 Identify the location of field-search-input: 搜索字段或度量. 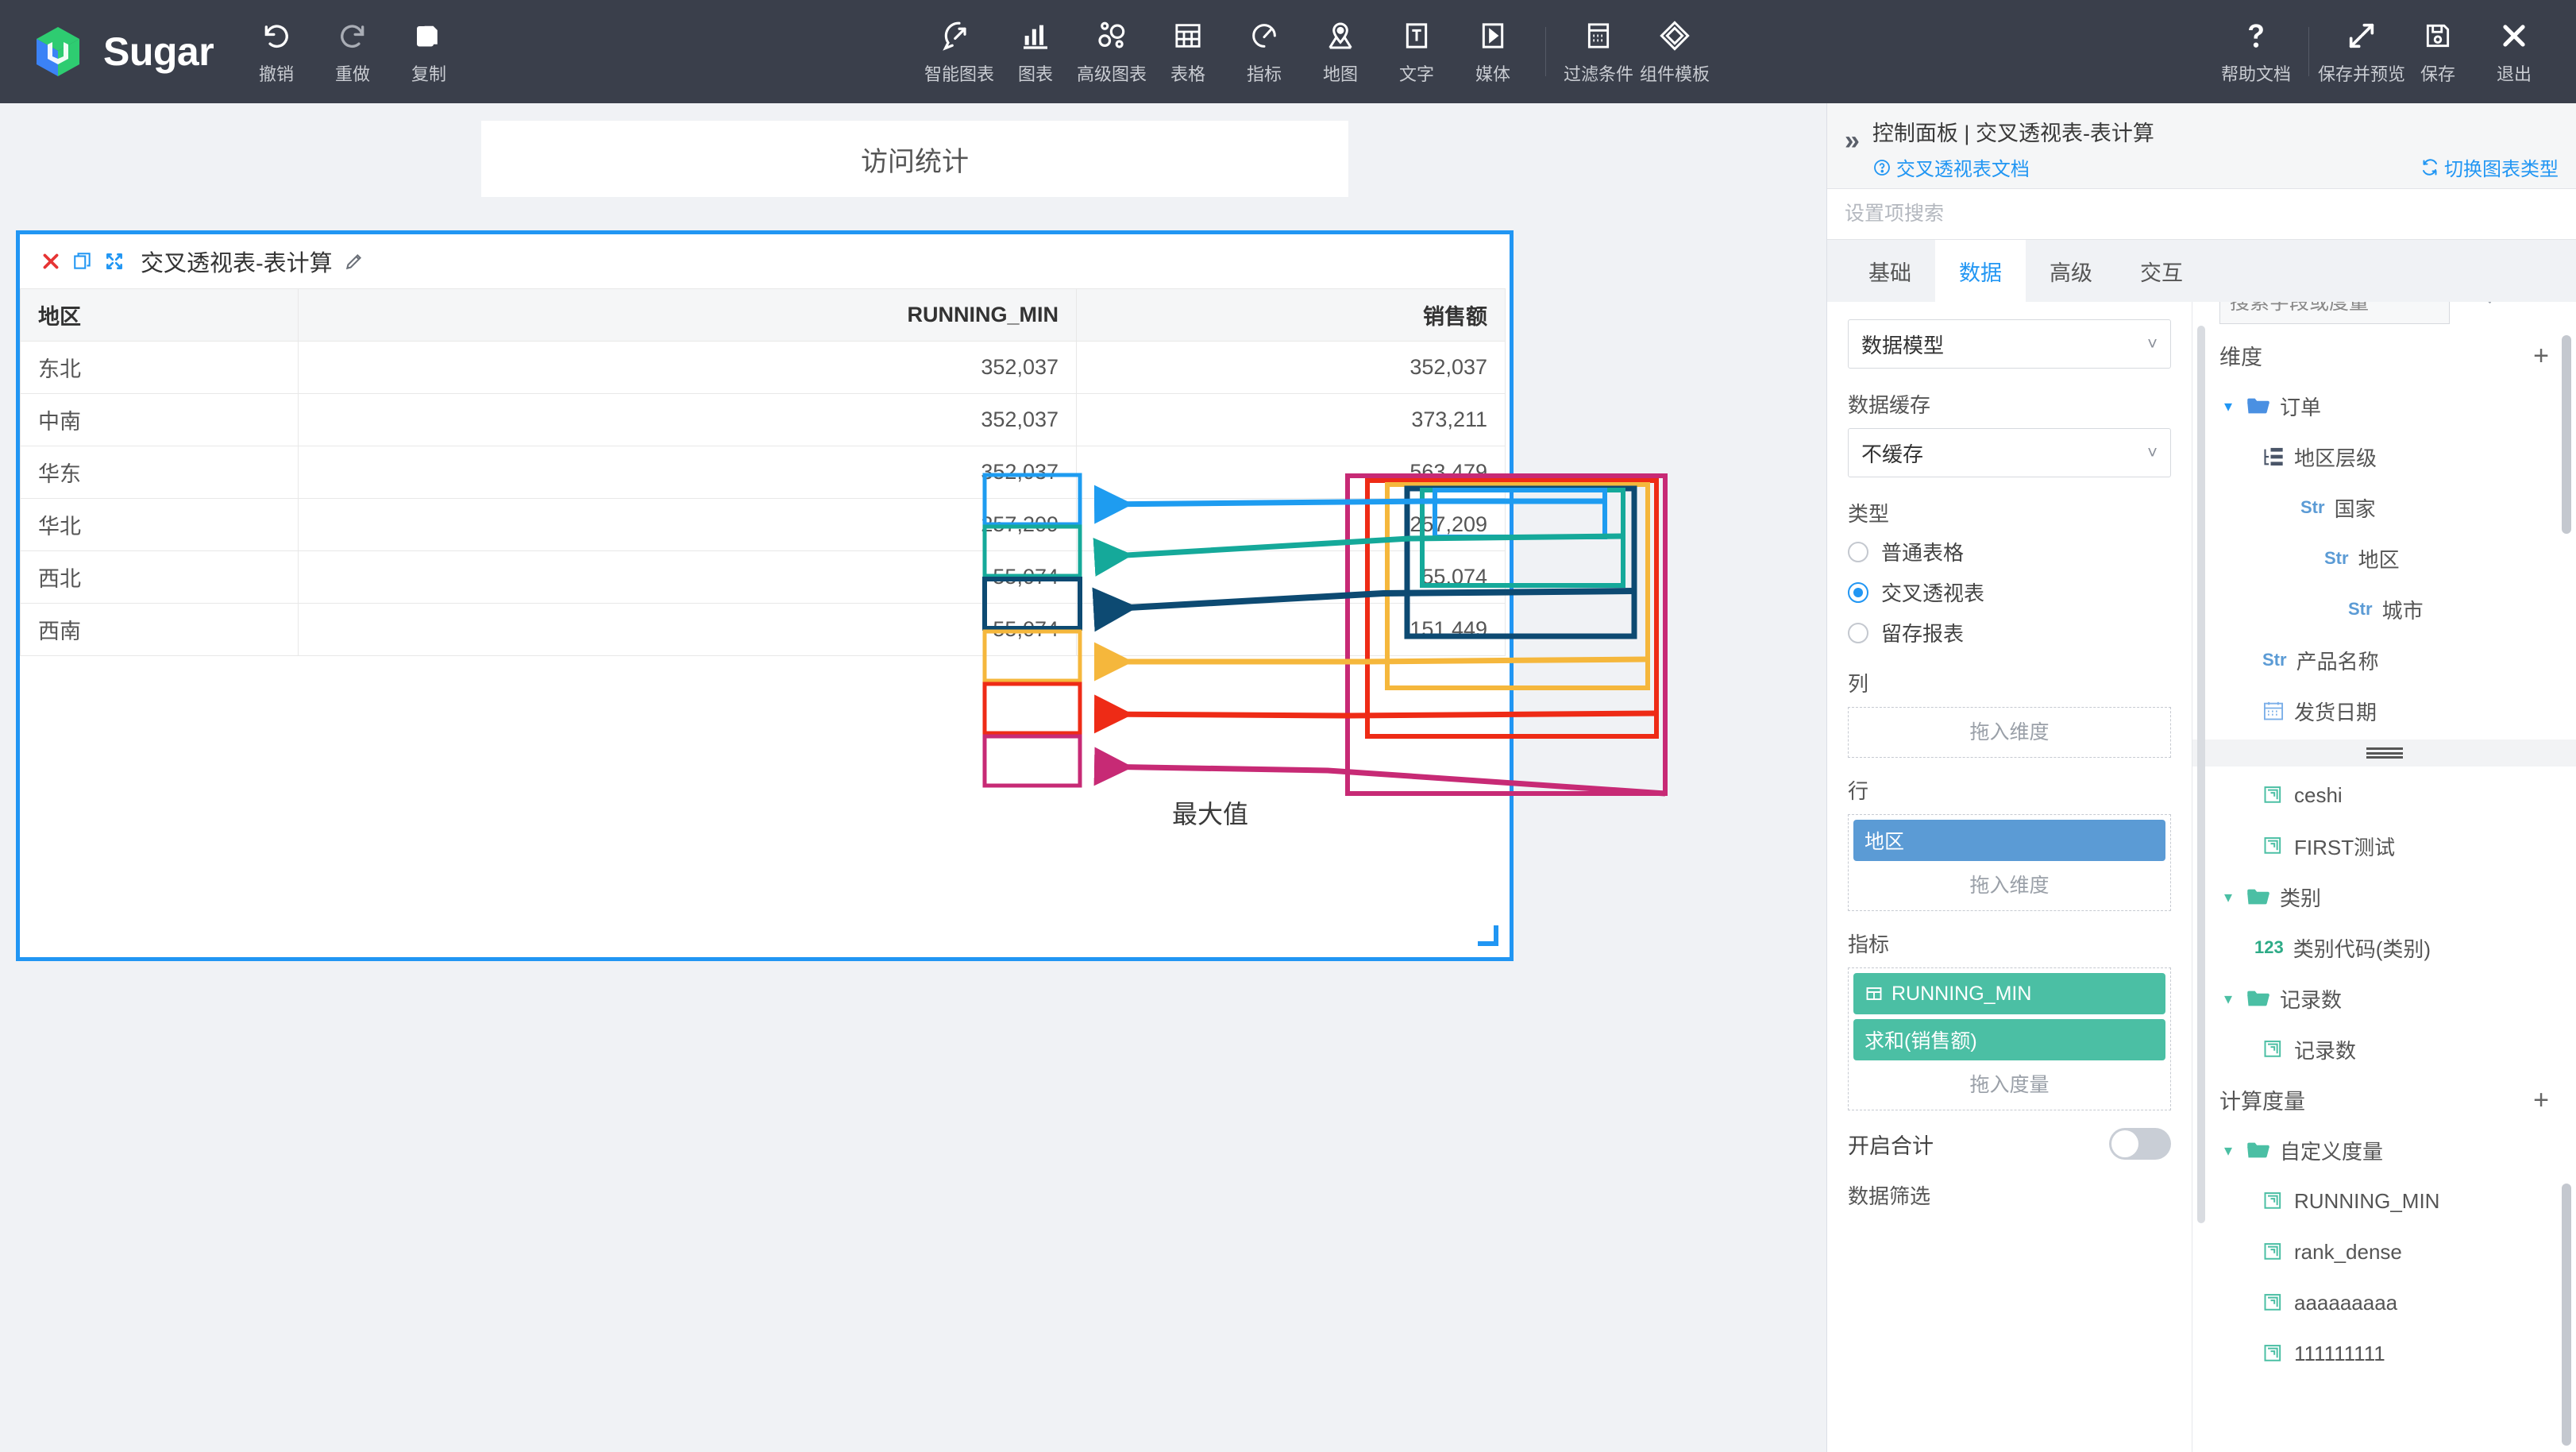
(2334, 313).